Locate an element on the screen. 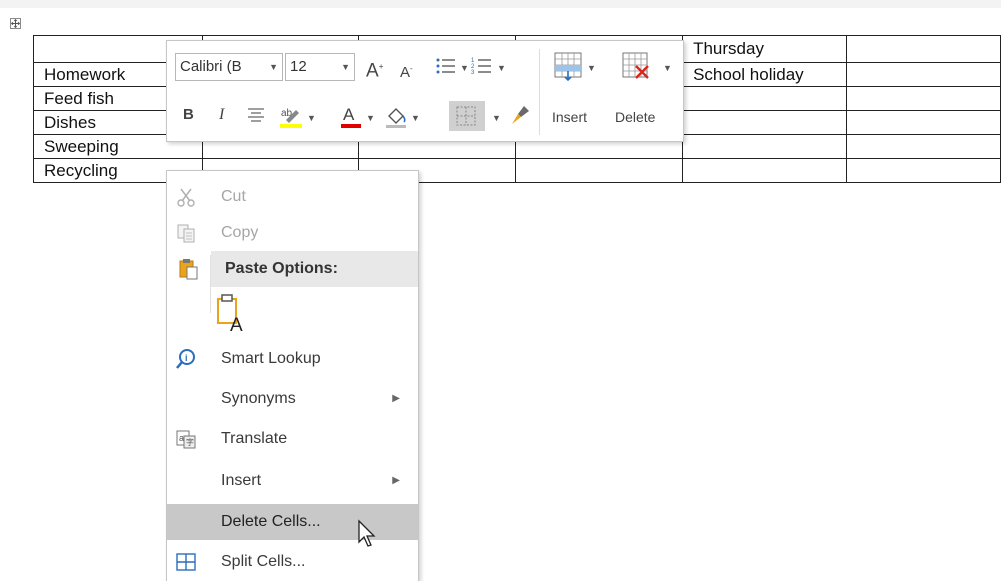 The image size is (1001, 581). ruler-strip is located at coordinates (500, 4).